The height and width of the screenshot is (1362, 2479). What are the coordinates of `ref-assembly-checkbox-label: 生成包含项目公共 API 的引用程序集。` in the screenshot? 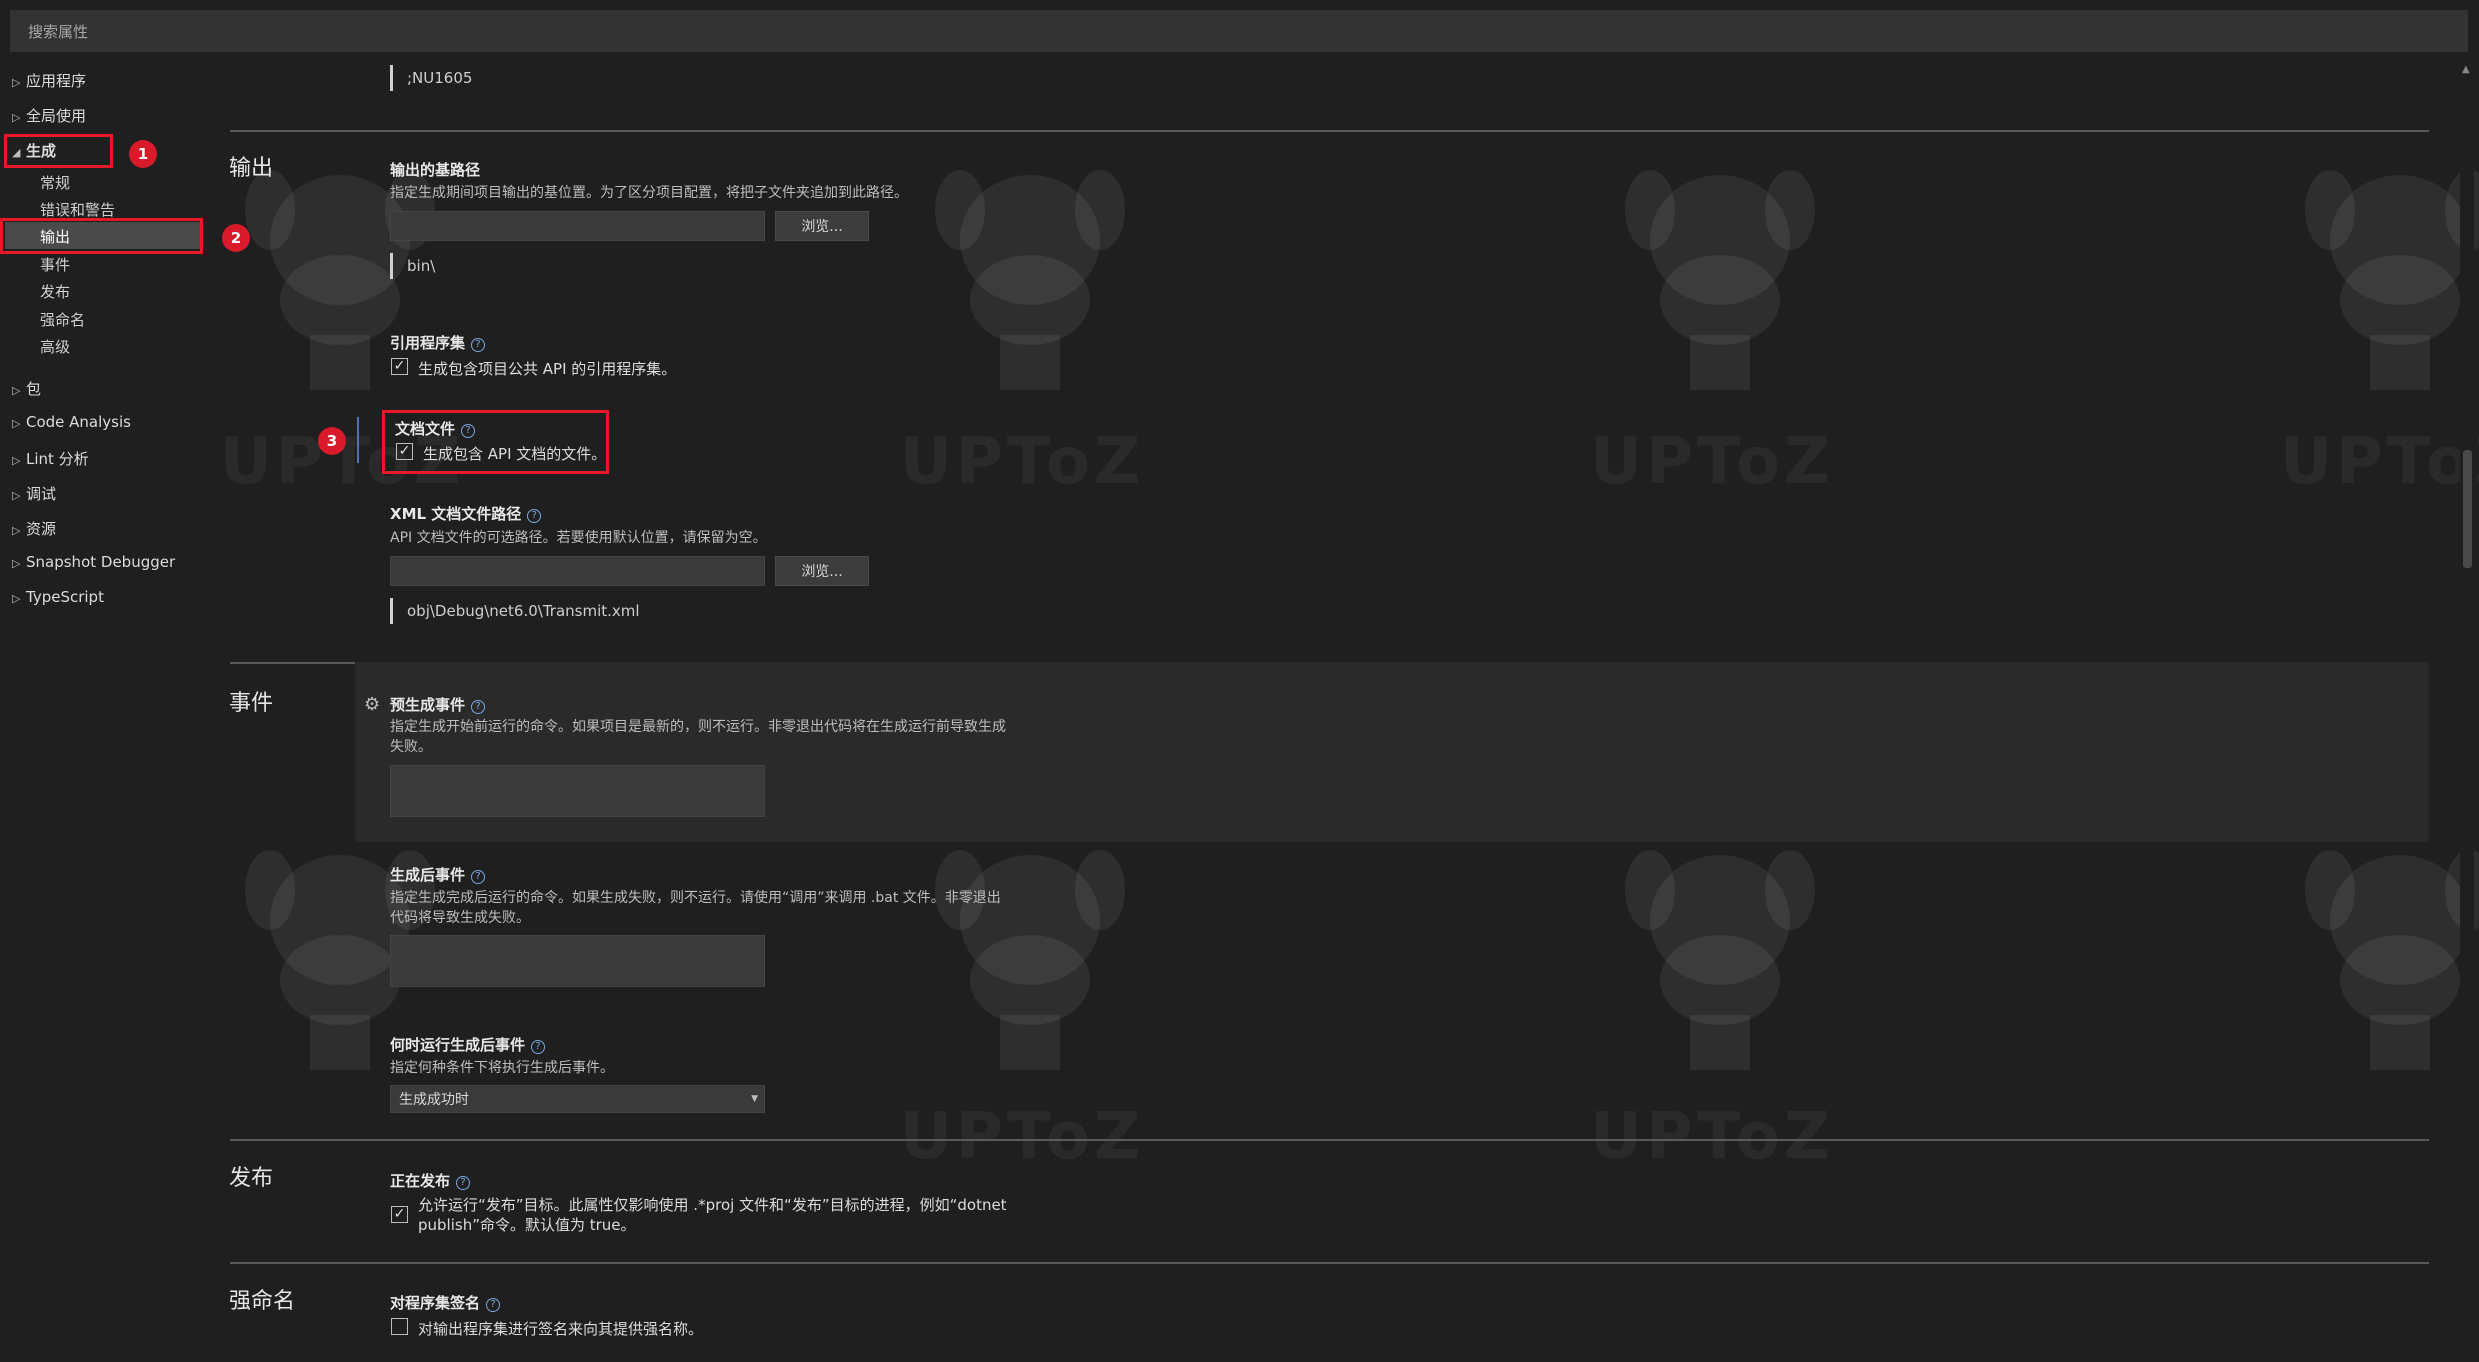 It's located at (547, 369).